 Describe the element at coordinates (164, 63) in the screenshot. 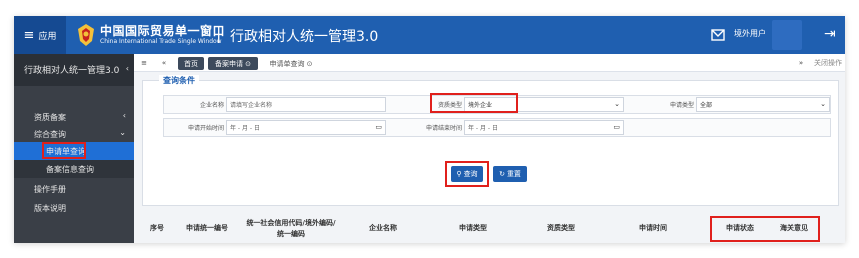

I see `tab-back-icon: «` at that location.